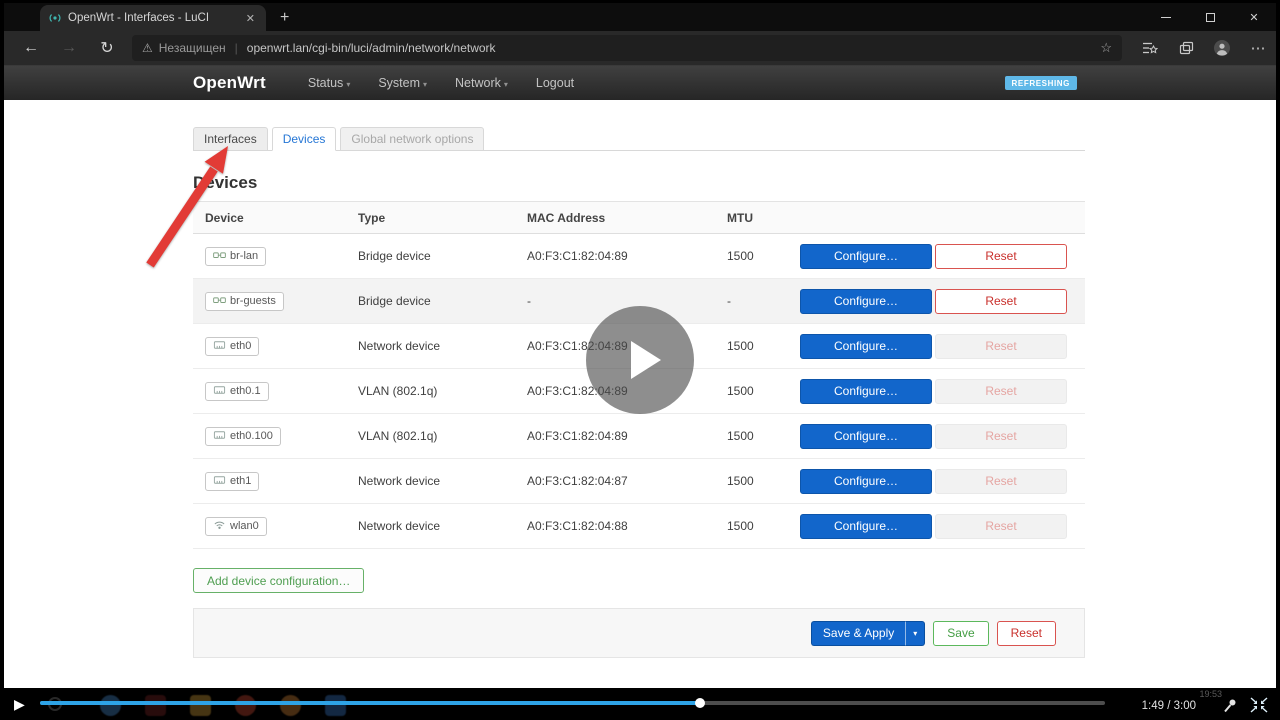 This screenshot has height=720, width=1280. What do you see at coordinates (224, 217) in the screenshot?
I see `header-device: Device` at bounding box center [224, 217].